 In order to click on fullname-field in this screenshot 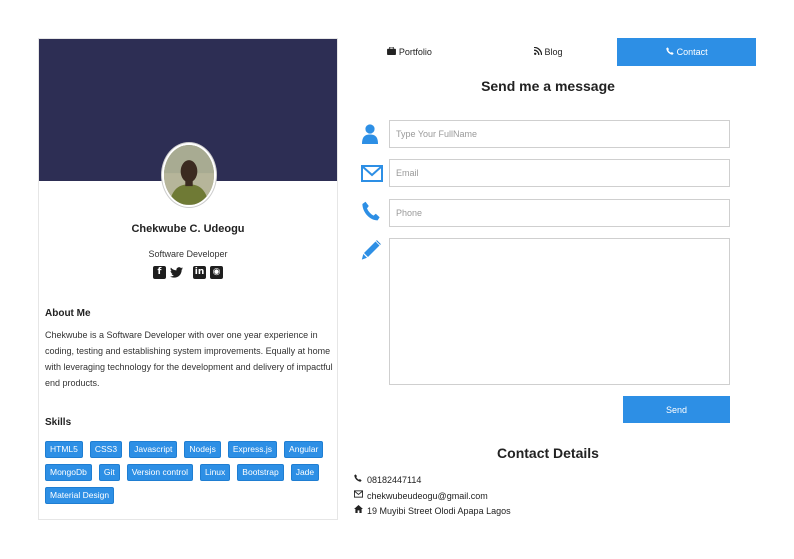, I will do `click(559, 134)`.